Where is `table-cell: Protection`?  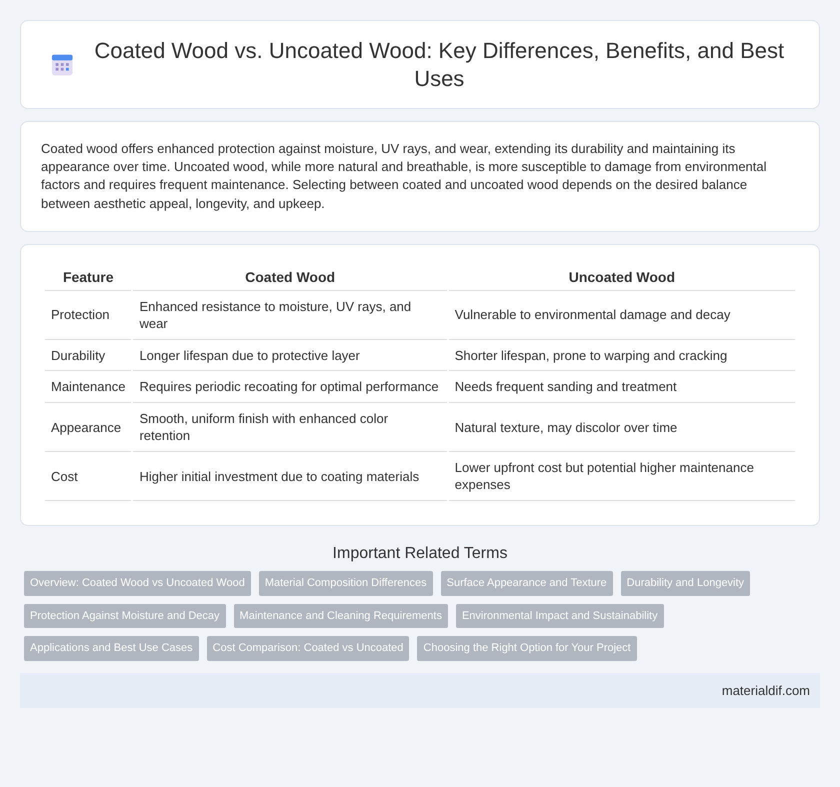 table-cell: Protection is located at coordinates (88, 316).